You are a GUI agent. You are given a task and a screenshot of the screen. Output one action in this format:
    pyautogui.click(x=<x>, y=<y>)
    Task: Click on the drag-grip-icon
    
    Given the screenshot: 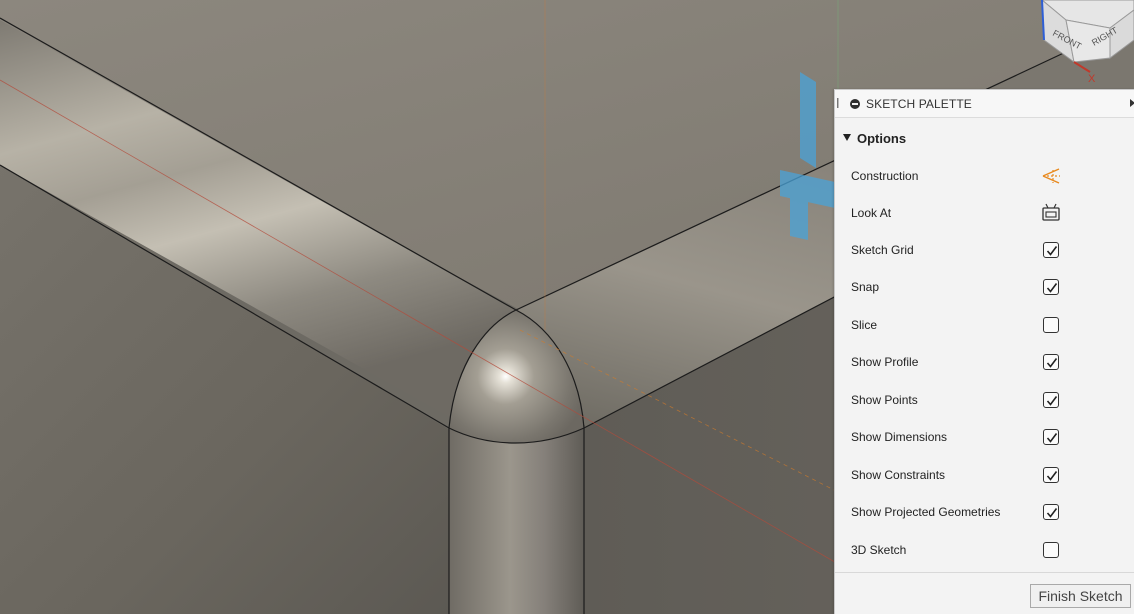 What is the action you would take?
    pyautogui.click(x=838, y=103)
    